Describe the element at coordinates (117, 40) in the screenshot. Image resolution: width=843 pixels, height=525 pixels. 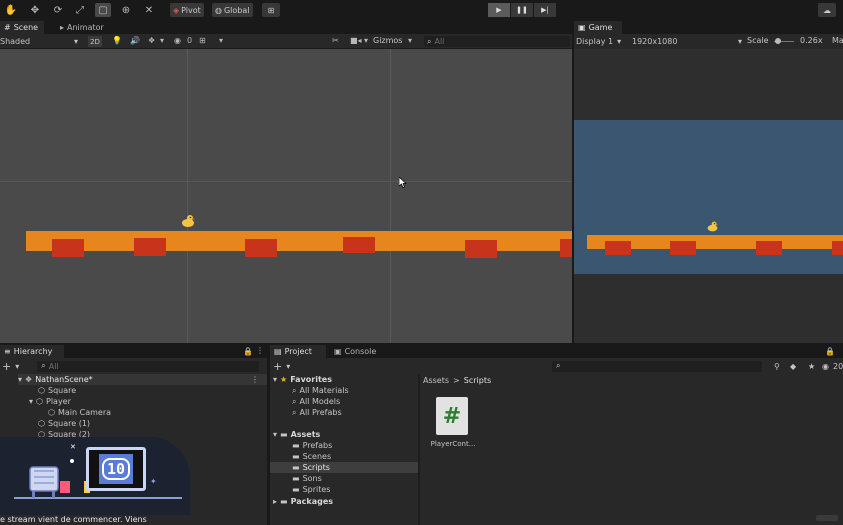
I see `lighting-icon: 💡` at that location.